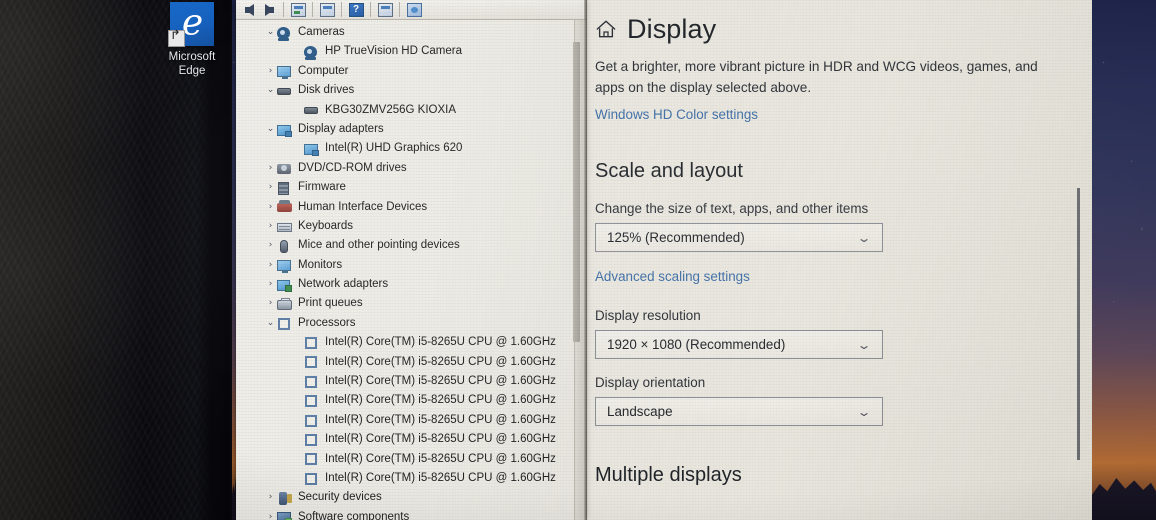  I want to click on monitor-icon, so click(285, 266).